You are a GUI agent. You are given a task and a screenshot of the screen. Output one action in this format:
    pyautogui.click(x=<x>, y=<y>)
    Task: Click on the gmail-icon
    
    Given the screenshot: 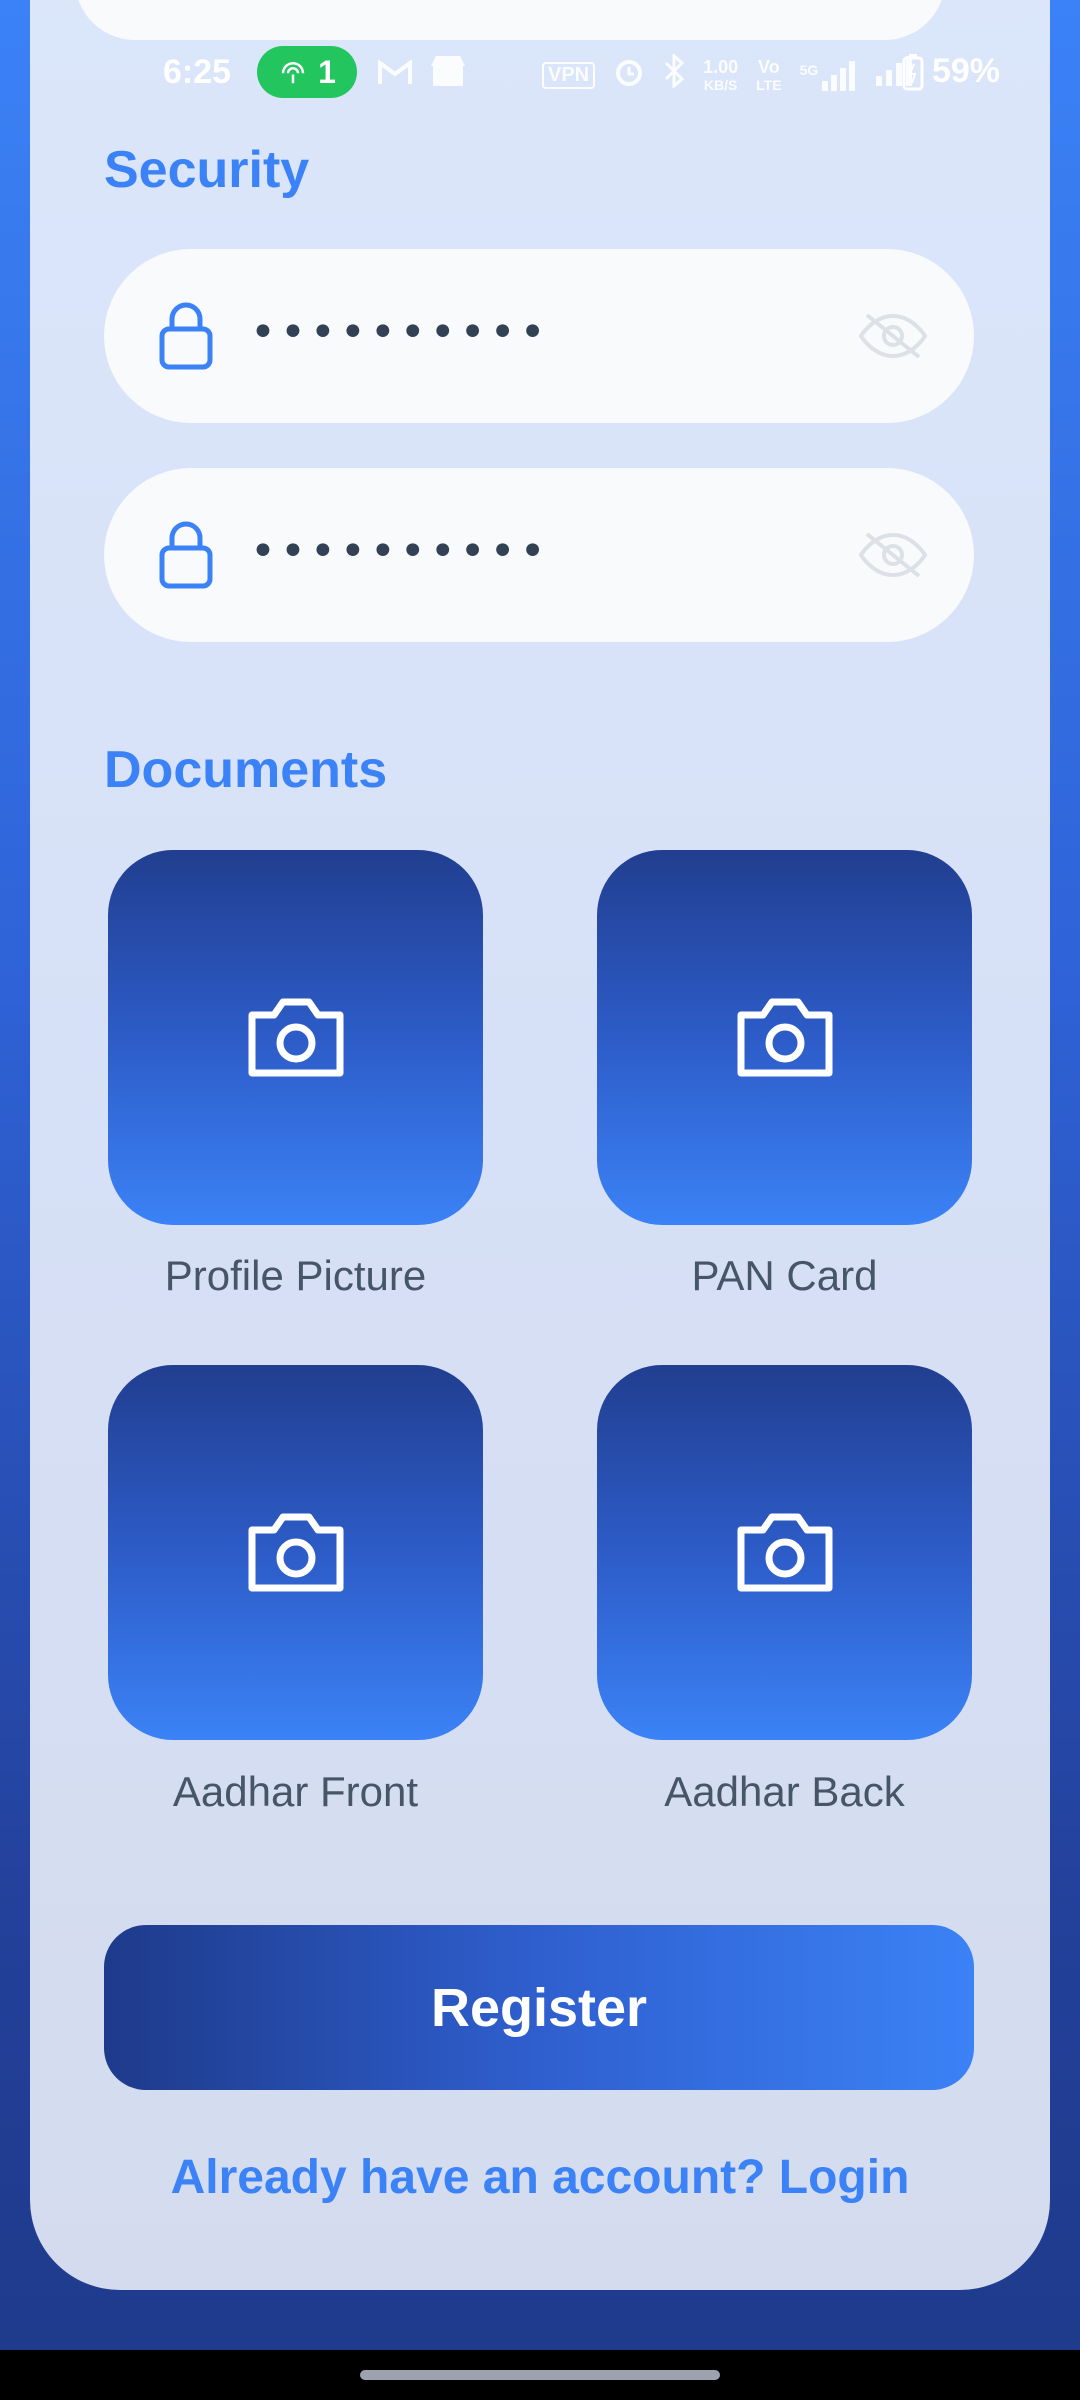 What is the action you would take?
    pyautogui.click(x=395, y=75)
    